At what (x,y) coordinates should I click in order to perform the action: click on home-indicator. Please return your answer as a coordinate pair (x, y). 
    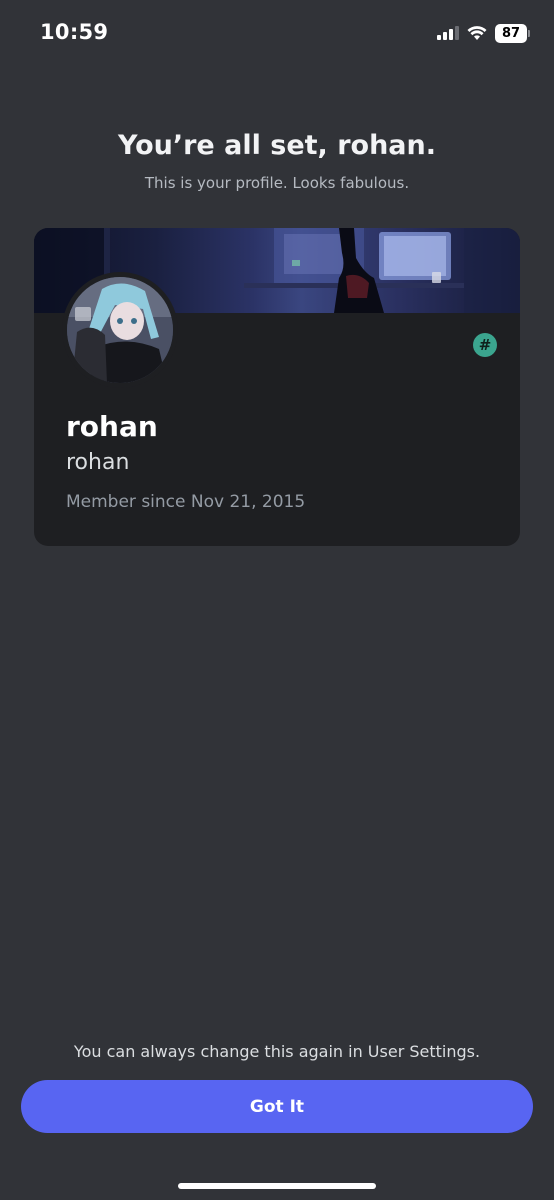
    Looking at the image, I should click on (277, 1186).